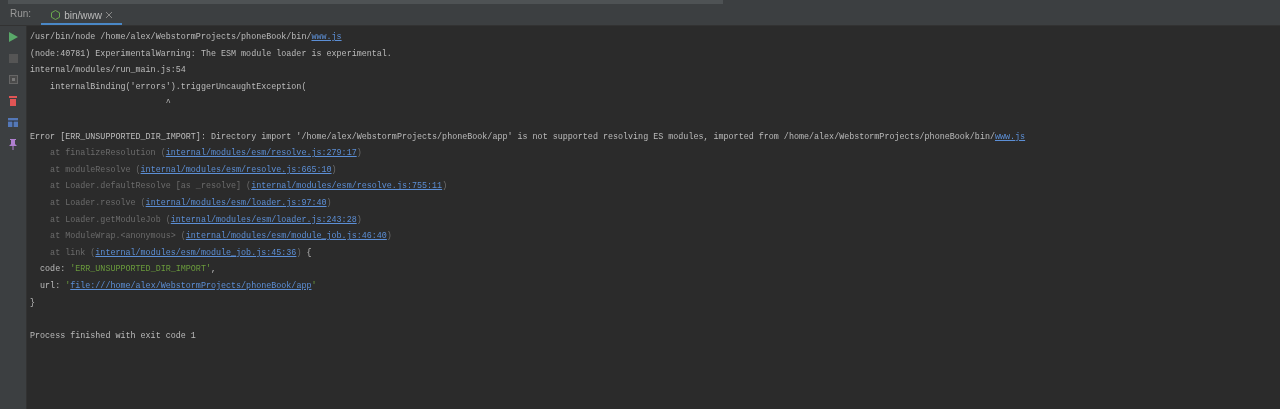  I want to click on file-link: internal/modules/esm/module_job.js:46:40, so click(286, 236).